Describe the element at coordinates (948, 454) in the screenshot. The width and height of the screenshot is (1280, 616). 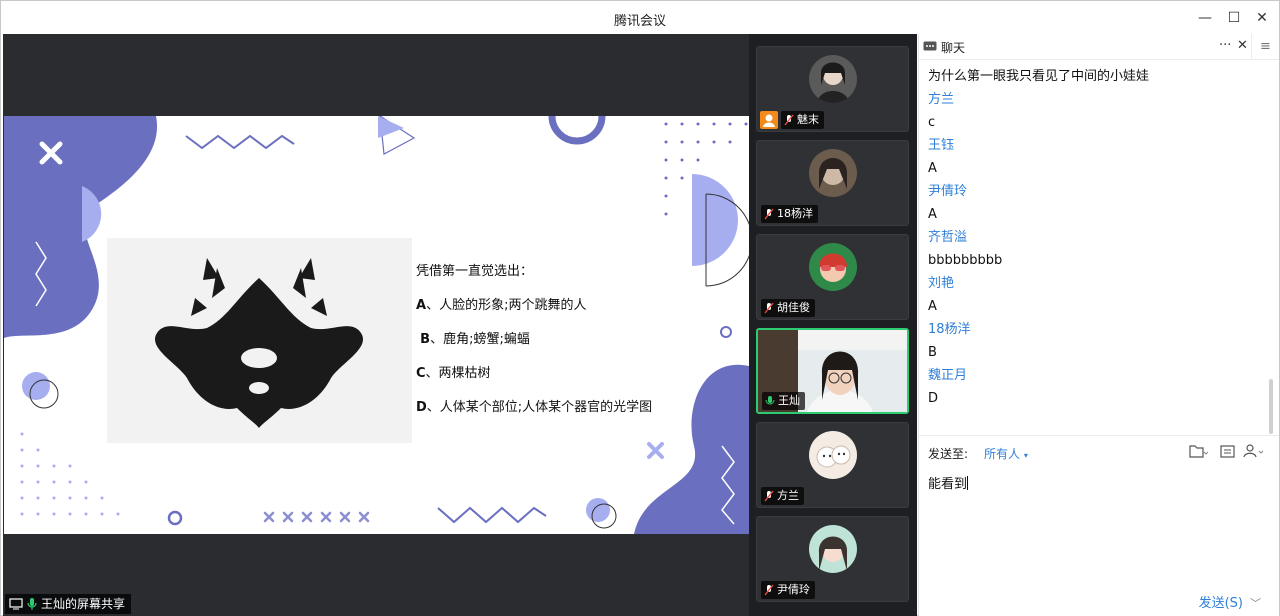
I see `send-to-label: 发送至:` at that location.